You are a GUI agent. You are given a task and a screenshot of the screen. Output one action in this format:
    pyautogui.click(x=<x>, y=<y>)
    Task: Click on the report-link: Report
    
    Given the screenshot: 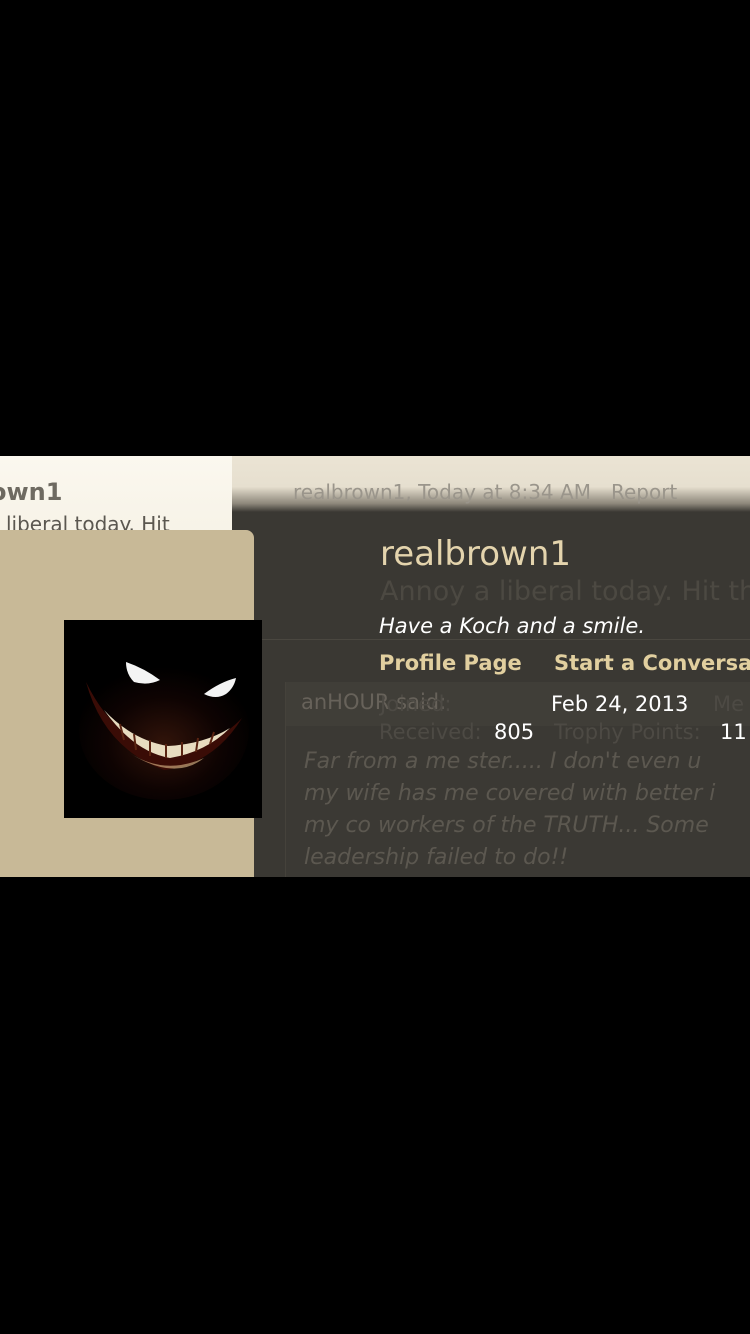 What is the action you would take?
    pyautogui.click(x=644, y=492)
    